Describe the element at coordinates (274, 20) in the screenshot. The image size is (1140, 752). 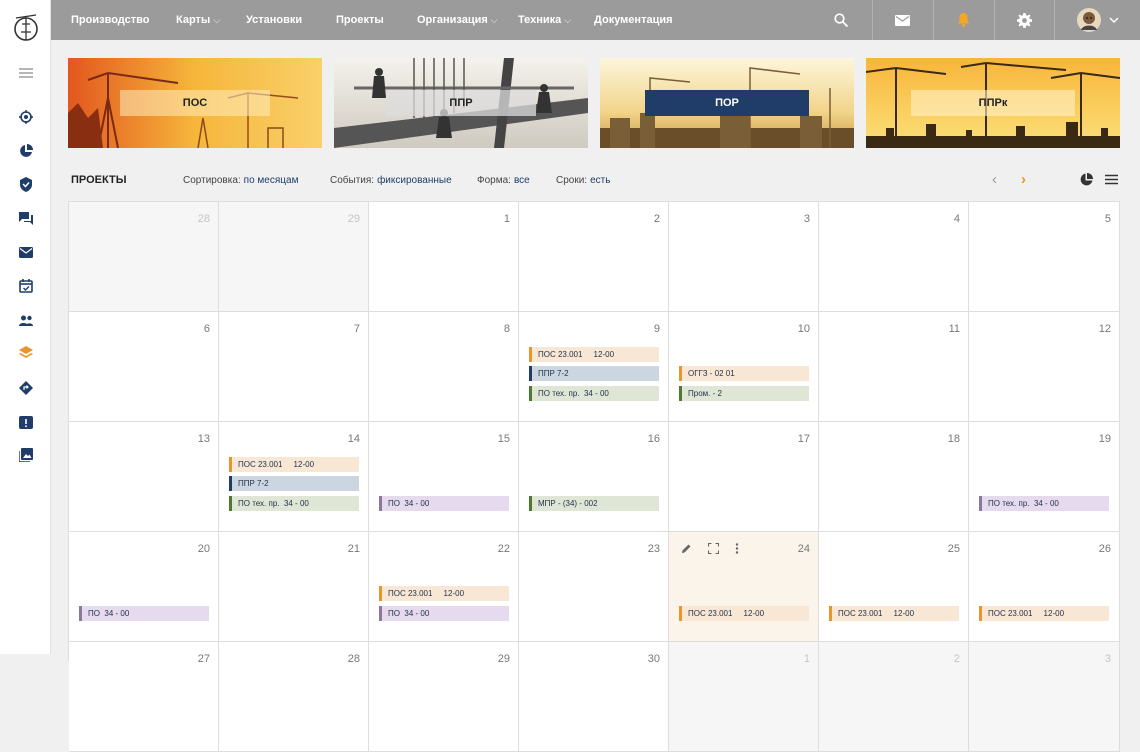
I see `nav-installations: Установки` at that location.